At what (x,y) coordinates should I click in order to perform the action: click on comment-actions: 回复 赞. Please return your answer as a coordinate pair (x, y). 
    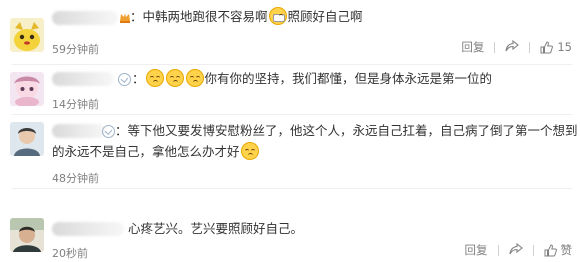
    Looking at the image, I should click on (519, 250).